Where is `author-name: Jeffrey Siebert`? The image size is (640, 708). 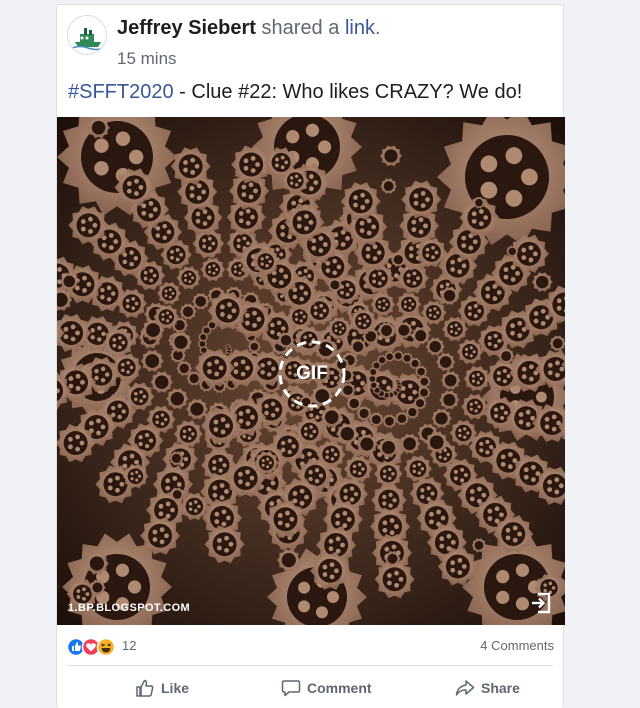 author-name: Jeffrey Siebert is located at coordinates (186, 28).